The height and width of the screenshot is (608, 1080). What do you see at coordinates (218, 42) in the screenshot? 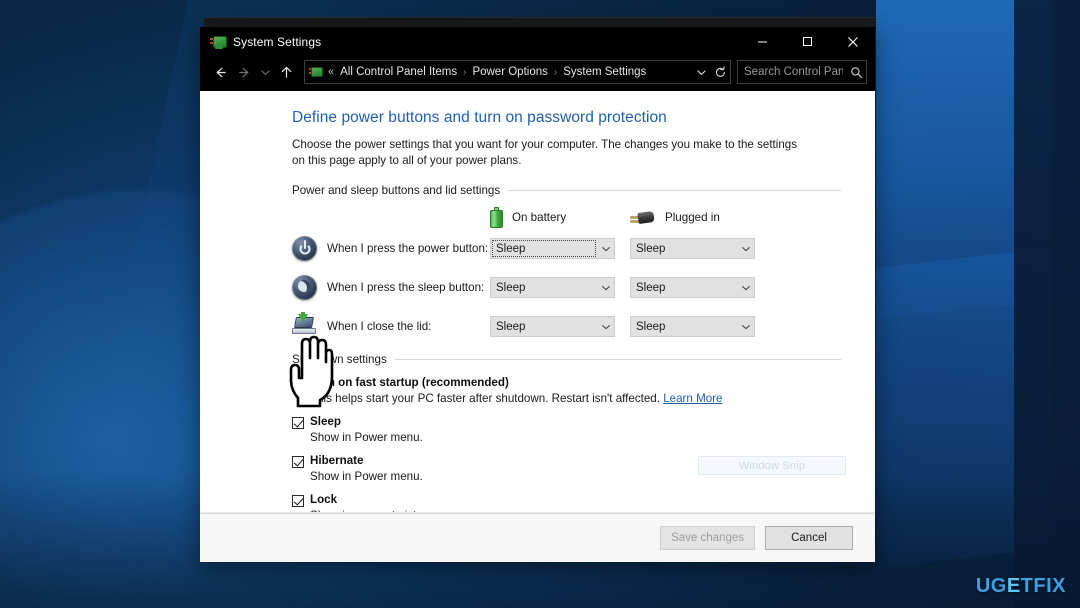
I see `system-settings-icon` at bounding box center [218, 42].